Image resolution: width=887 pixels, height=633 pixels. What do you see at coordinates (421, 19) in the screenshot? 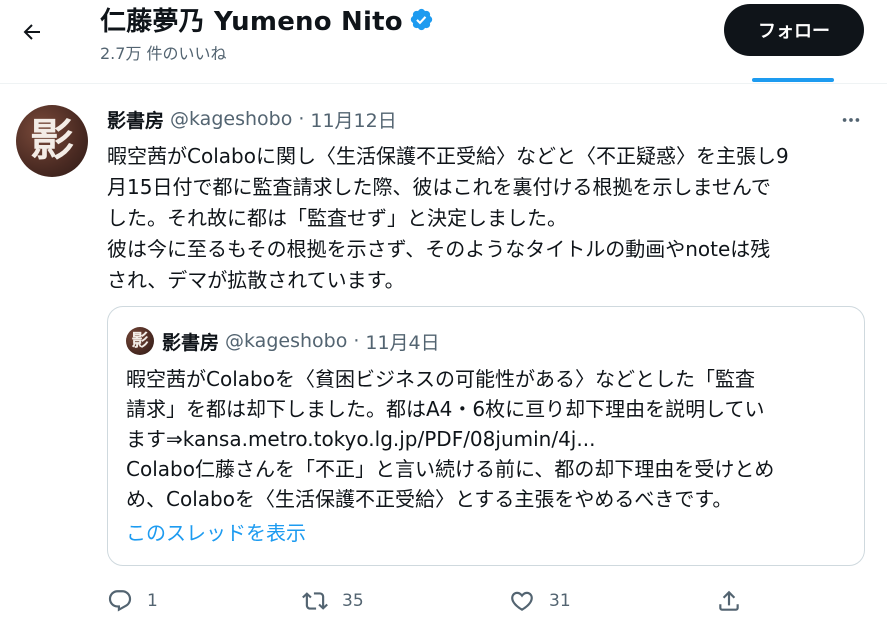
I see `verified-badge-icon` at bounding box center [421, 19].